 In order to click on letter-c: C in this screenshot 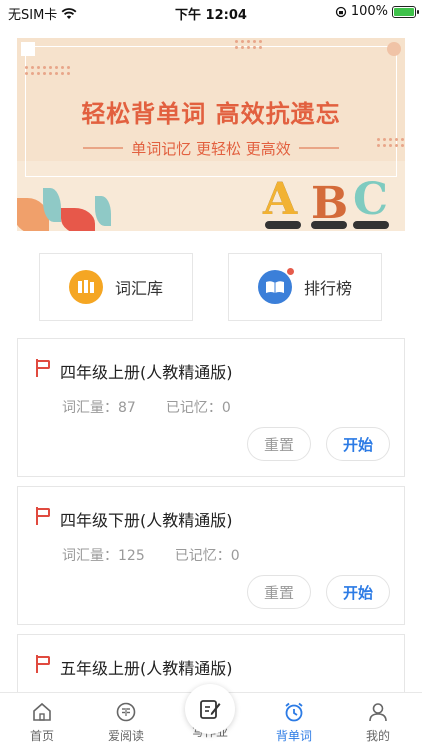, I will do `click(371, 199)`.